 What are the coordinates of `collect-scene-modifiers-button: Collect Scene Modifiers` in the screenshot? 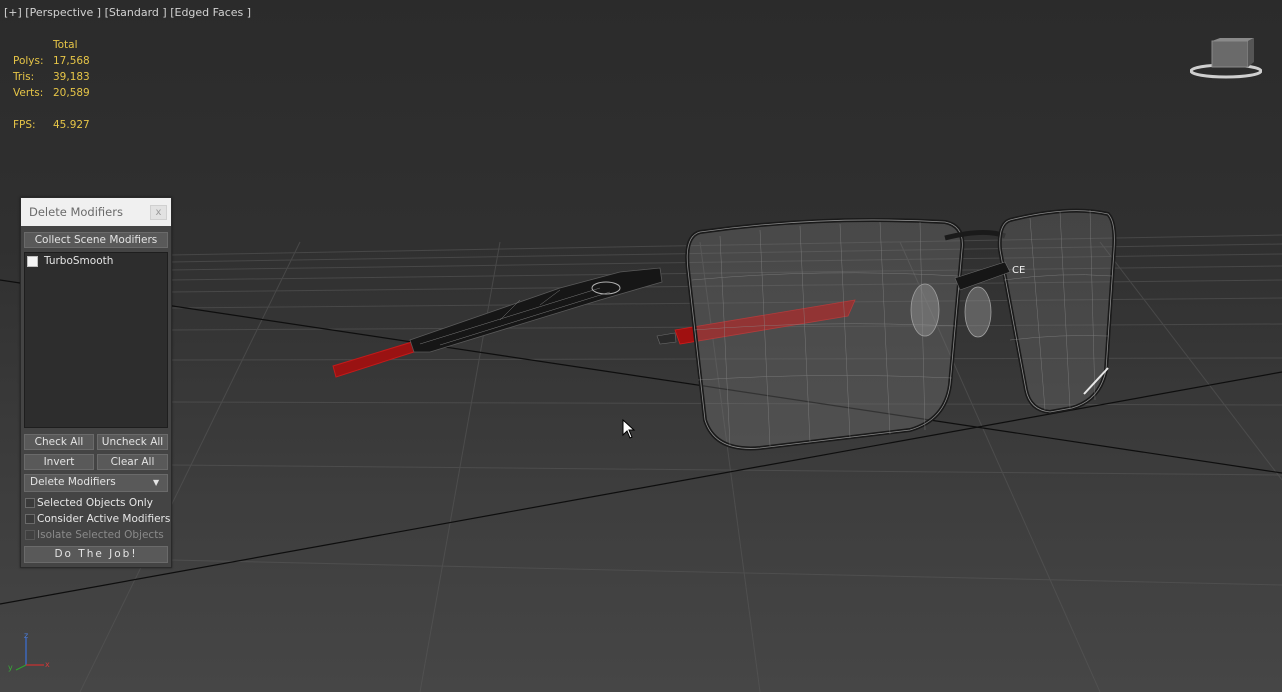 It's located at (96, 240).